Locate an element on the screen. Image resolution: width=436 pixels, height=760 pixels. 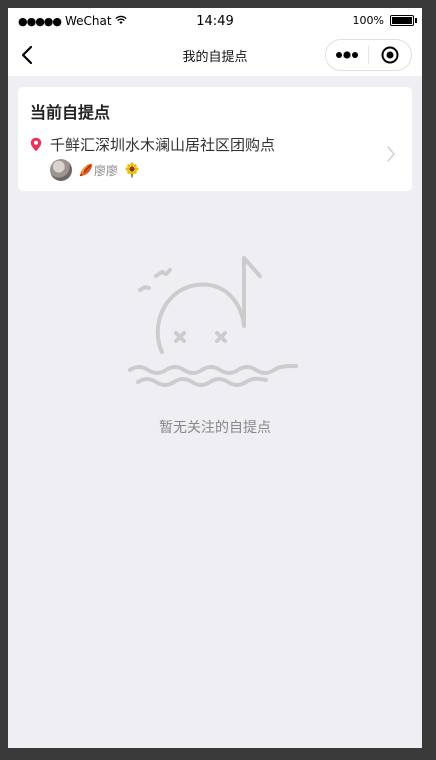
close-button is located at coordinates (390, 55).